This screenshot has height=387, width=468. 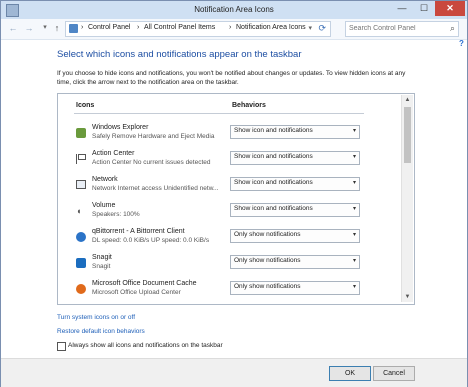 What do you see at coordinates (144, 283) in the screenshot?
I see `item-name: Microsoft Office Document Cache` at bounding box center [144, 283].